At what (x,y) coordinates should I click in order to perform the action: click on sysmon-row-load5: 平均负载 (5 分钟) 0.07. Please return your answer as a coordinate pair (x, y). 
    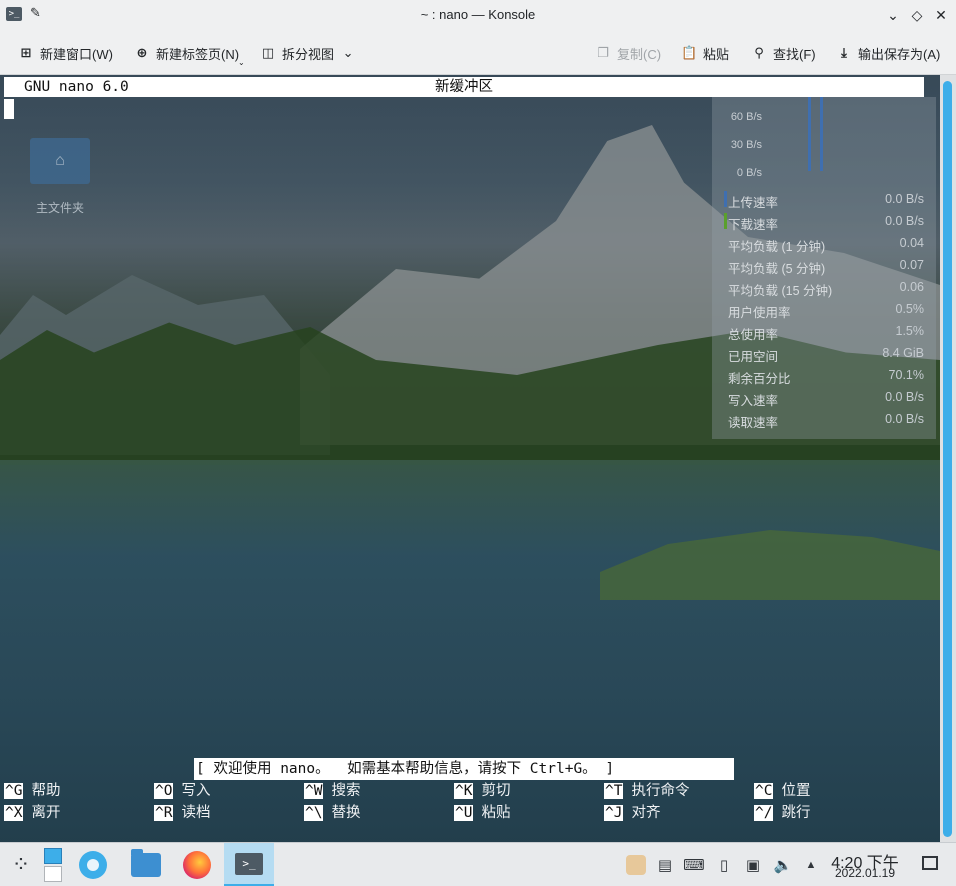
    Looking at the image, I should click on (826, 267).